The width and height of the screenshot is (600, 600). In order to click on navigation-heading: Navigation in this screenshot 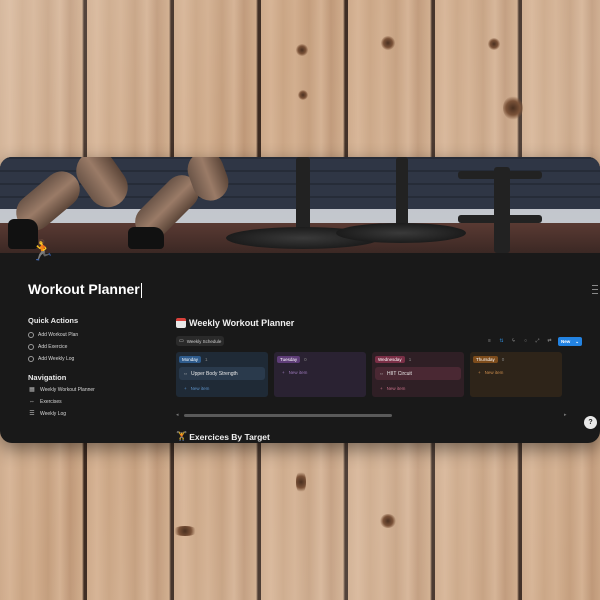, I will do `click(47, 377)`.